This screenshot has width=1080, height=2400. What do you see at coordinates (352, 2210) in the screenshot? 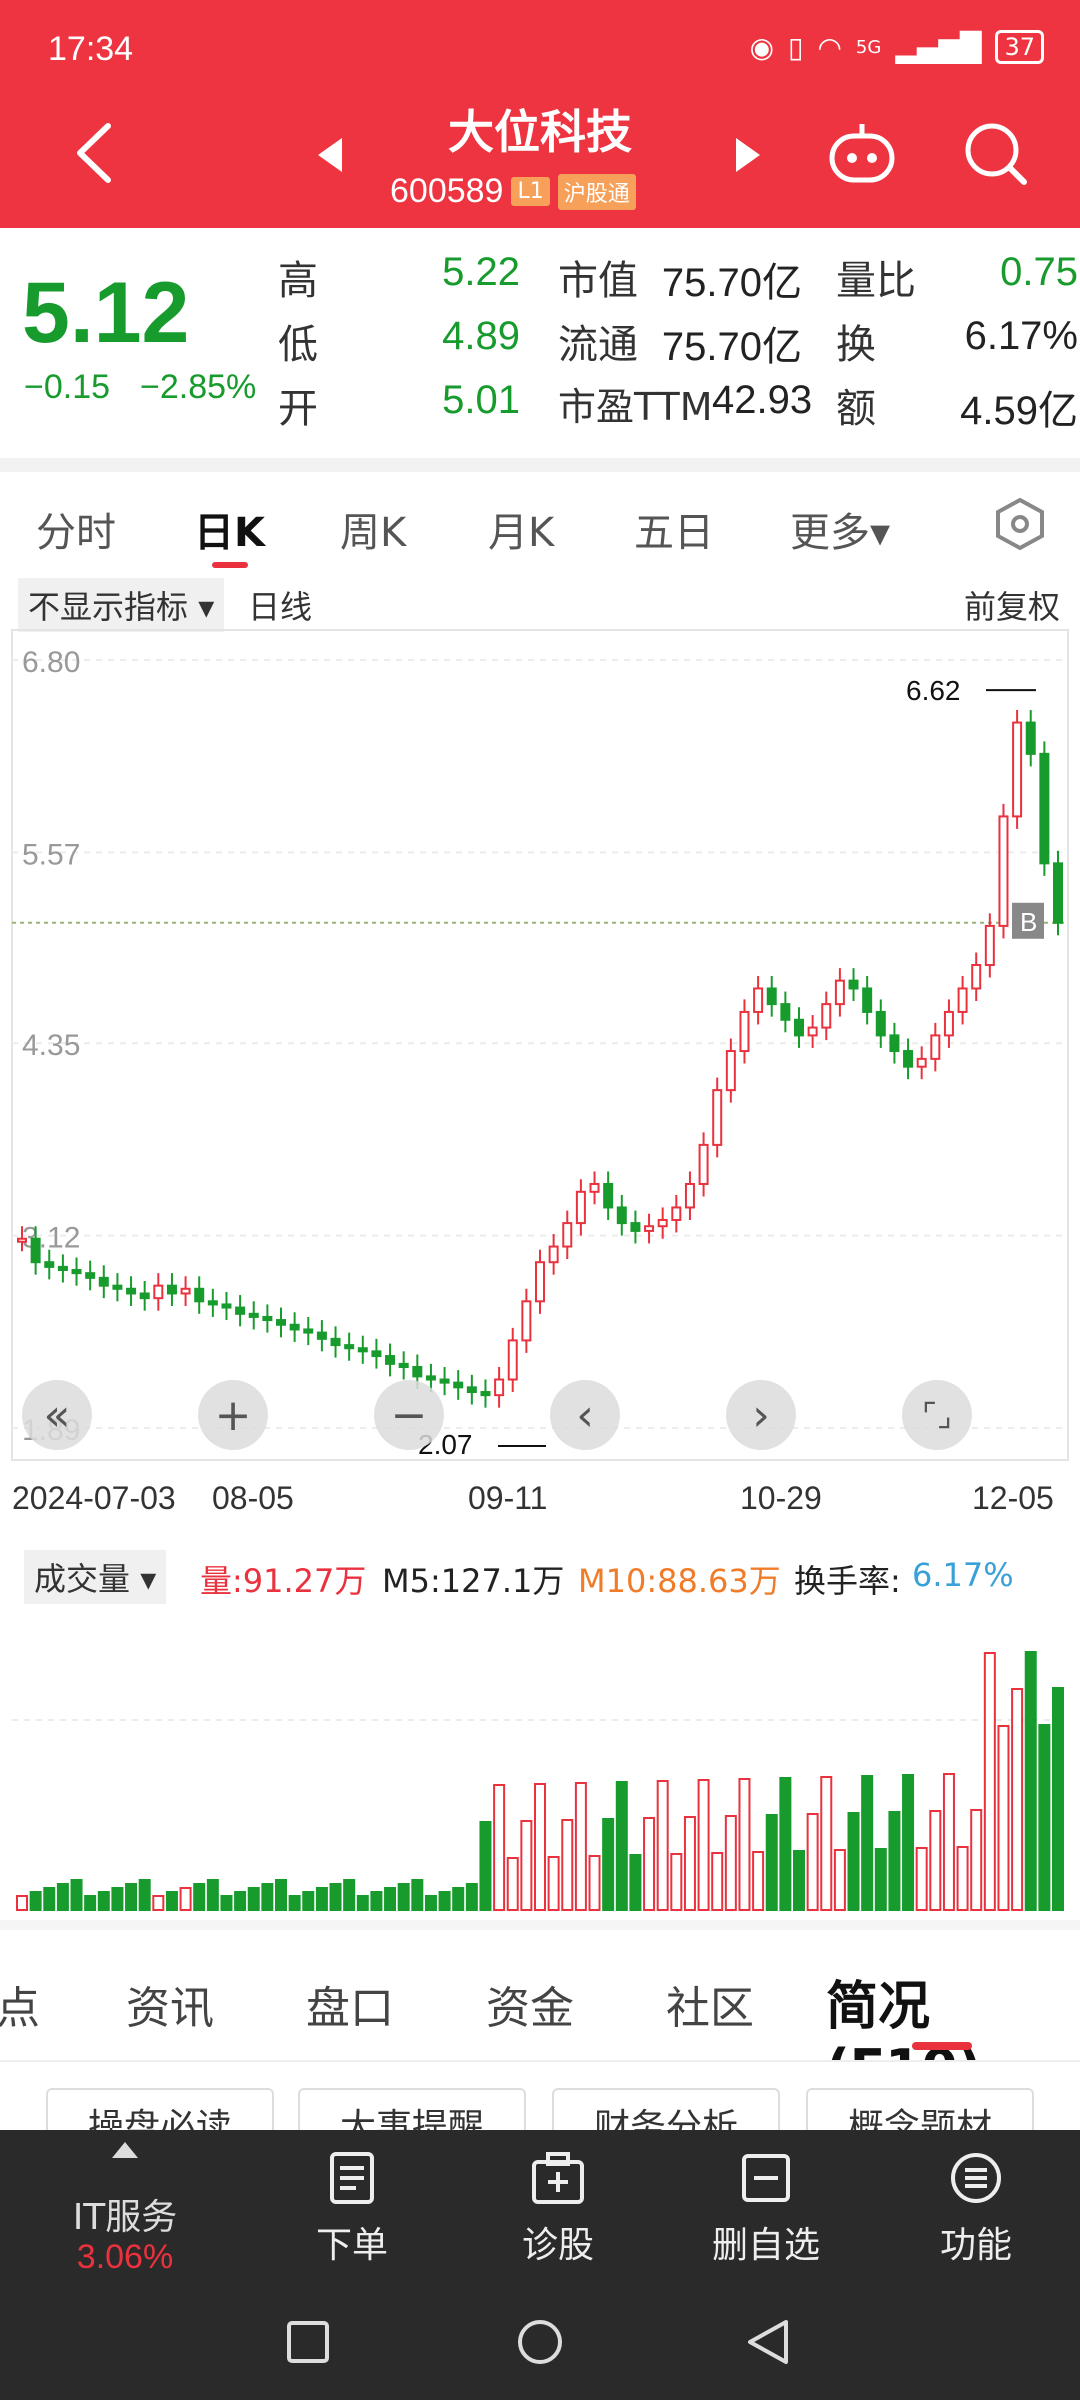
I see `place-order-button: 下单` at bounding box center [352, 2210].